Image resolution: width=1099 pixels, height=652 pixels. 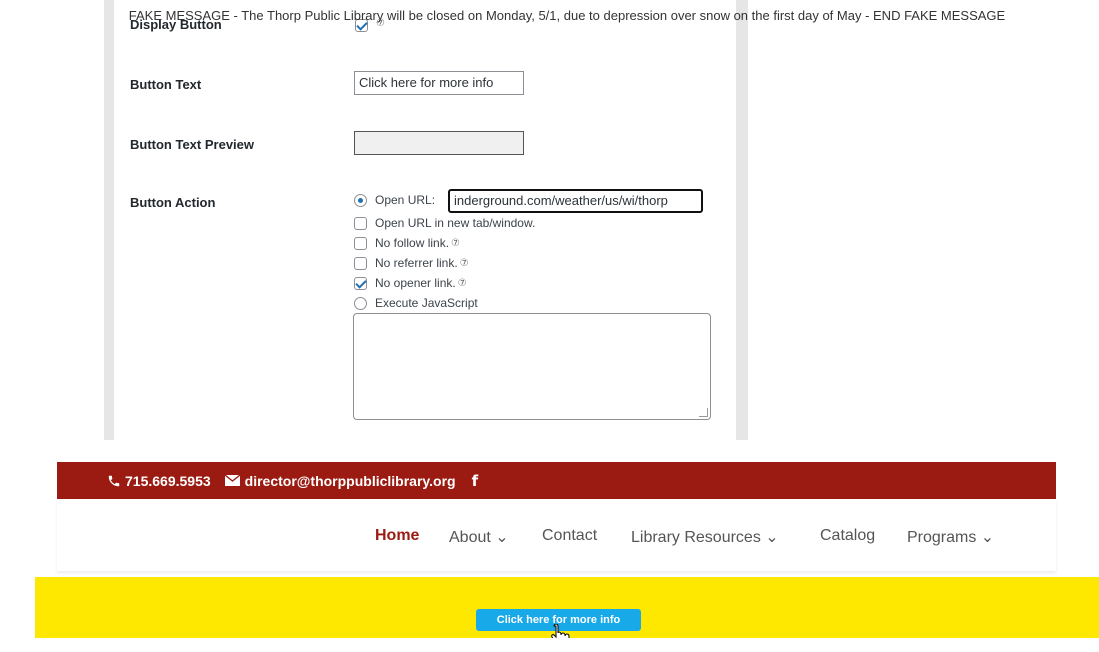 I want to click on execute-js-label: Execute JavaScript, so click(x=426, y=303).